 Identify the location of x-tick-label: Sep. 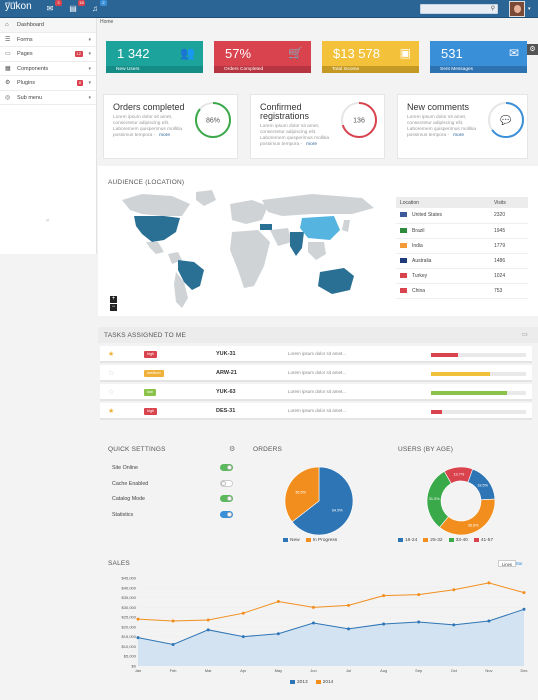
(419, 670).